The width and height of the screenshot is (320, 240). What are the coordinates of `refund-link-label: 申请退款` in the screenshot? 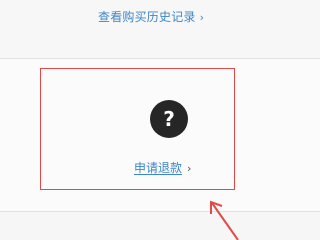 It's located at (158, 168).